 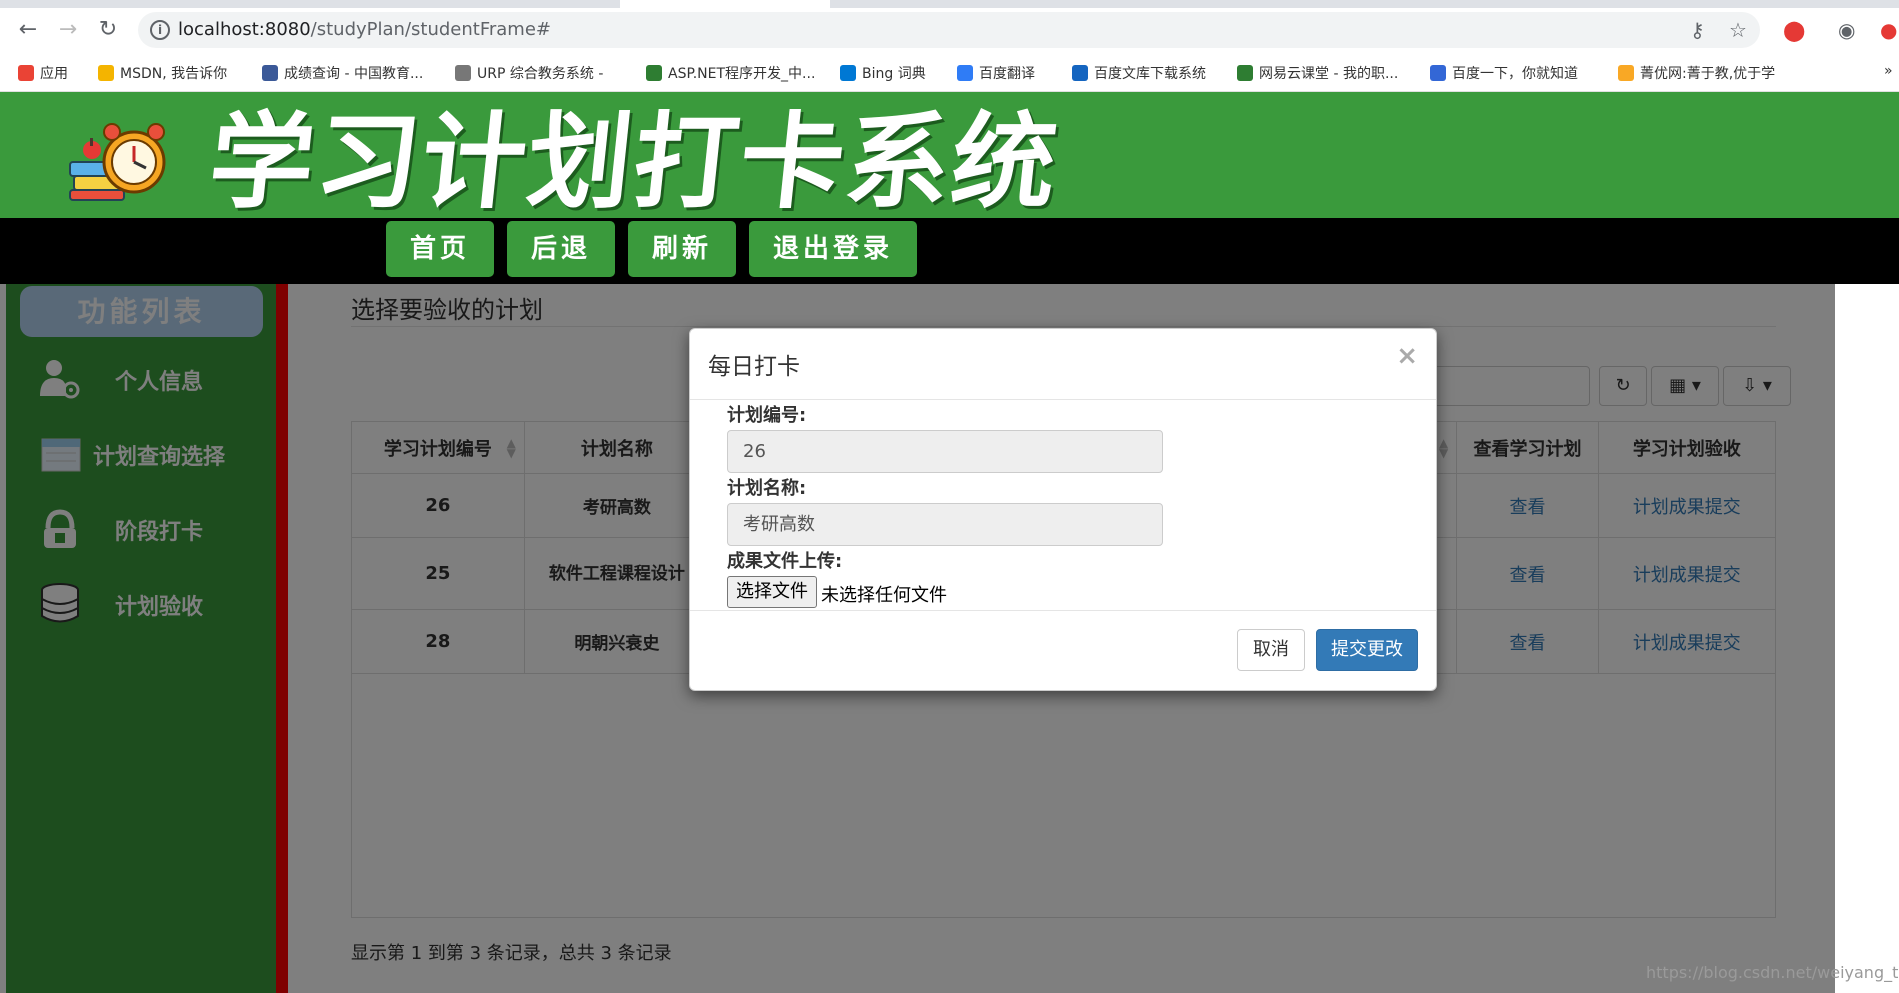 I want to click on menu-icon: ●, so click(x=1888, y=30).